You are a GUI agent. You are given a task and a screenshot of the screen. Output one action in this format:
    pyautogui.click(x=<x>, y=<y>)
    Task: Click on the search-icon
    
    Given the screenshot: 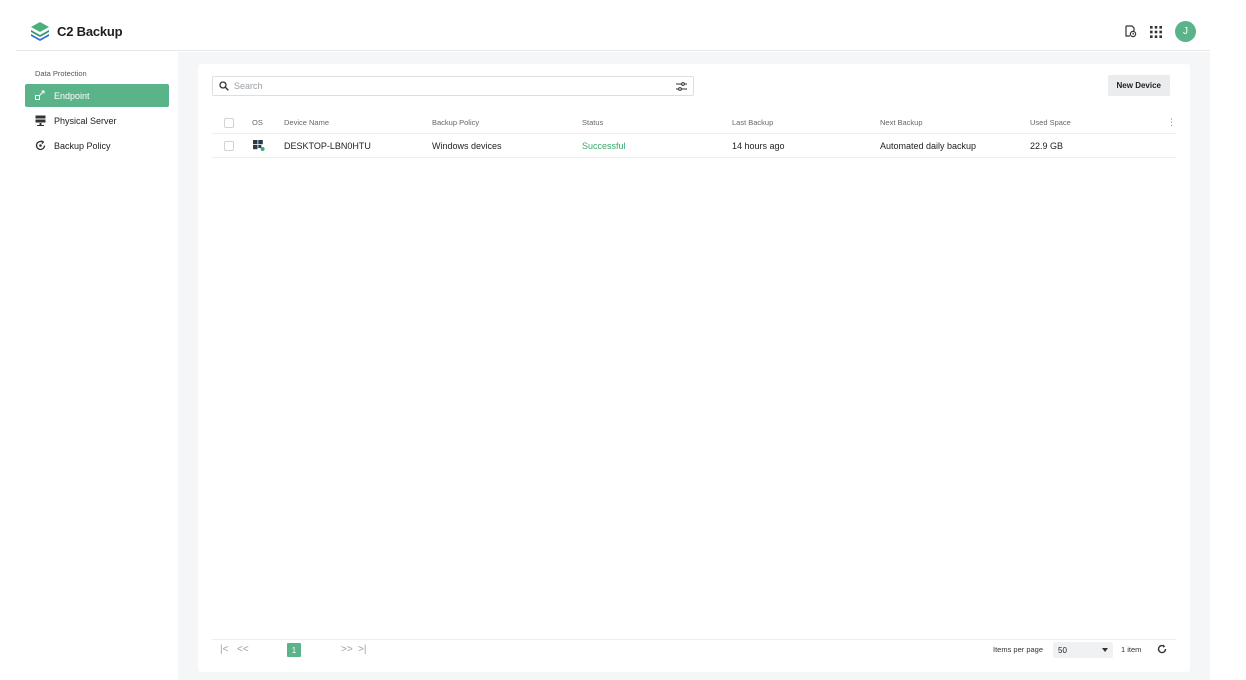 What is the action you would take?
    pyautogui.click(x=224, y=86)
    